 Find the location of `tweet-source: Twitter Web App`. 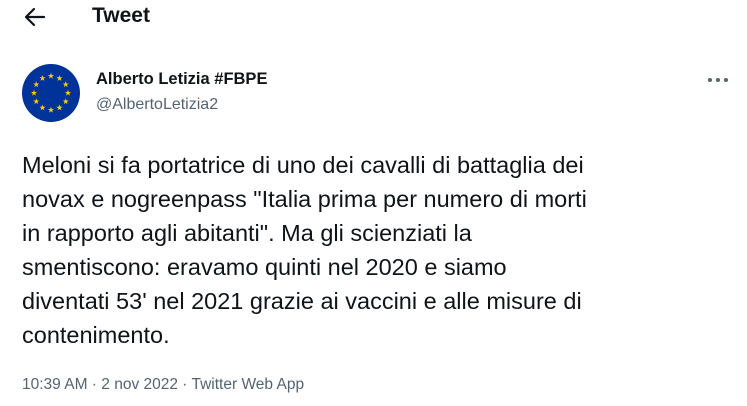

tweet-source: Twitter Web App is located at coordinates (248, 384).